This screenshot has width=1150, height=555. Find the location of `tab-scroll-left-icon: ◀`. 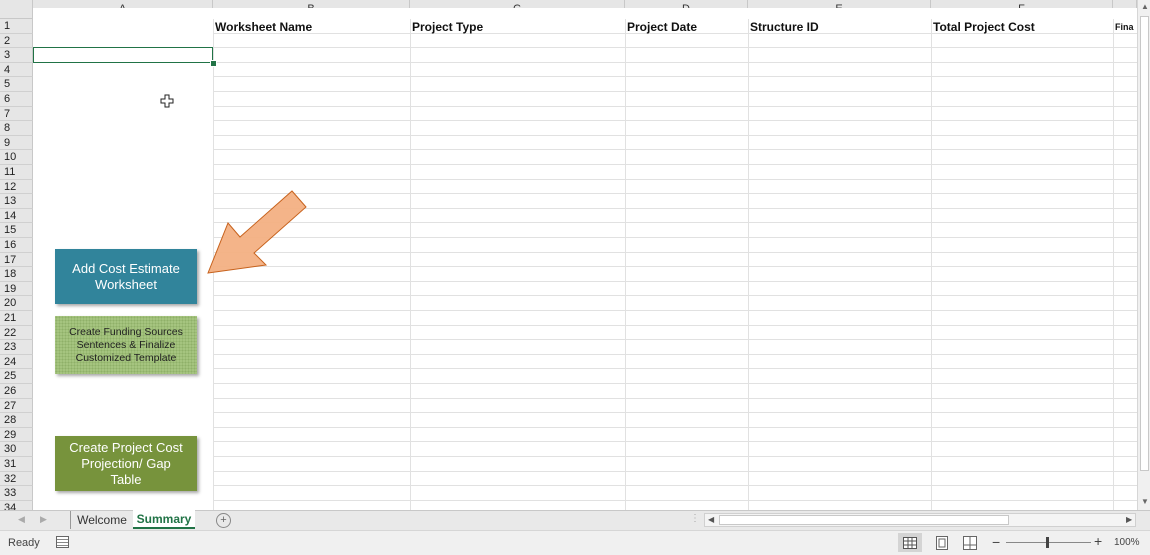

tab-scroll-left-icon: ◀ is located at coordinates (21, 519).